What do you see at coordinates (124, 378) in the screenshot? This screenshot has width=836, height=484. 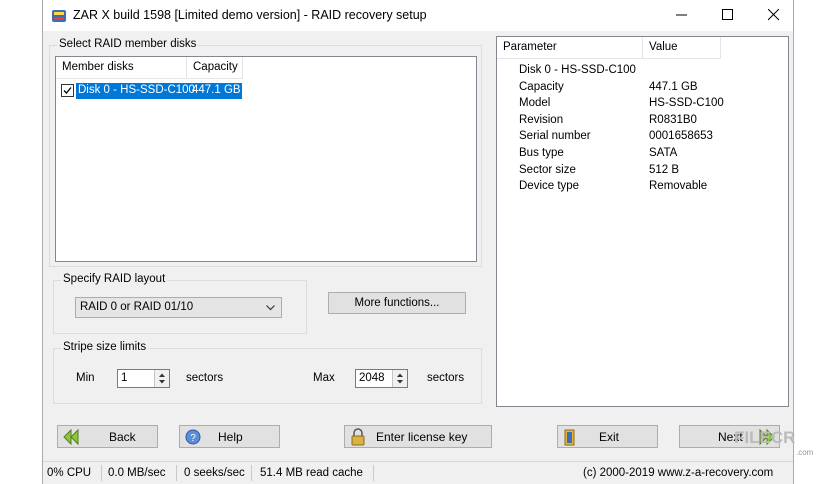 I see `min-stripe-value: 1` at bounding box center [124, 378].